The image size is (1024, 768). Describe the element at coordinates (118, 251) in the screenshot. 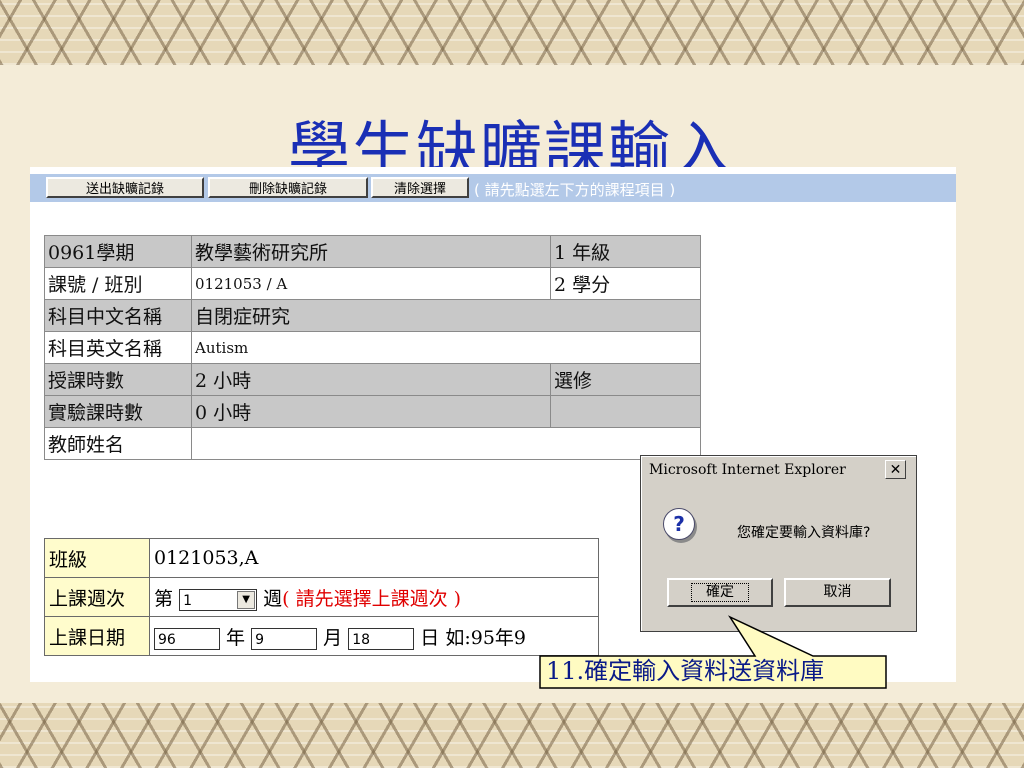

I see `semester-cell: 0961學期` at that location.